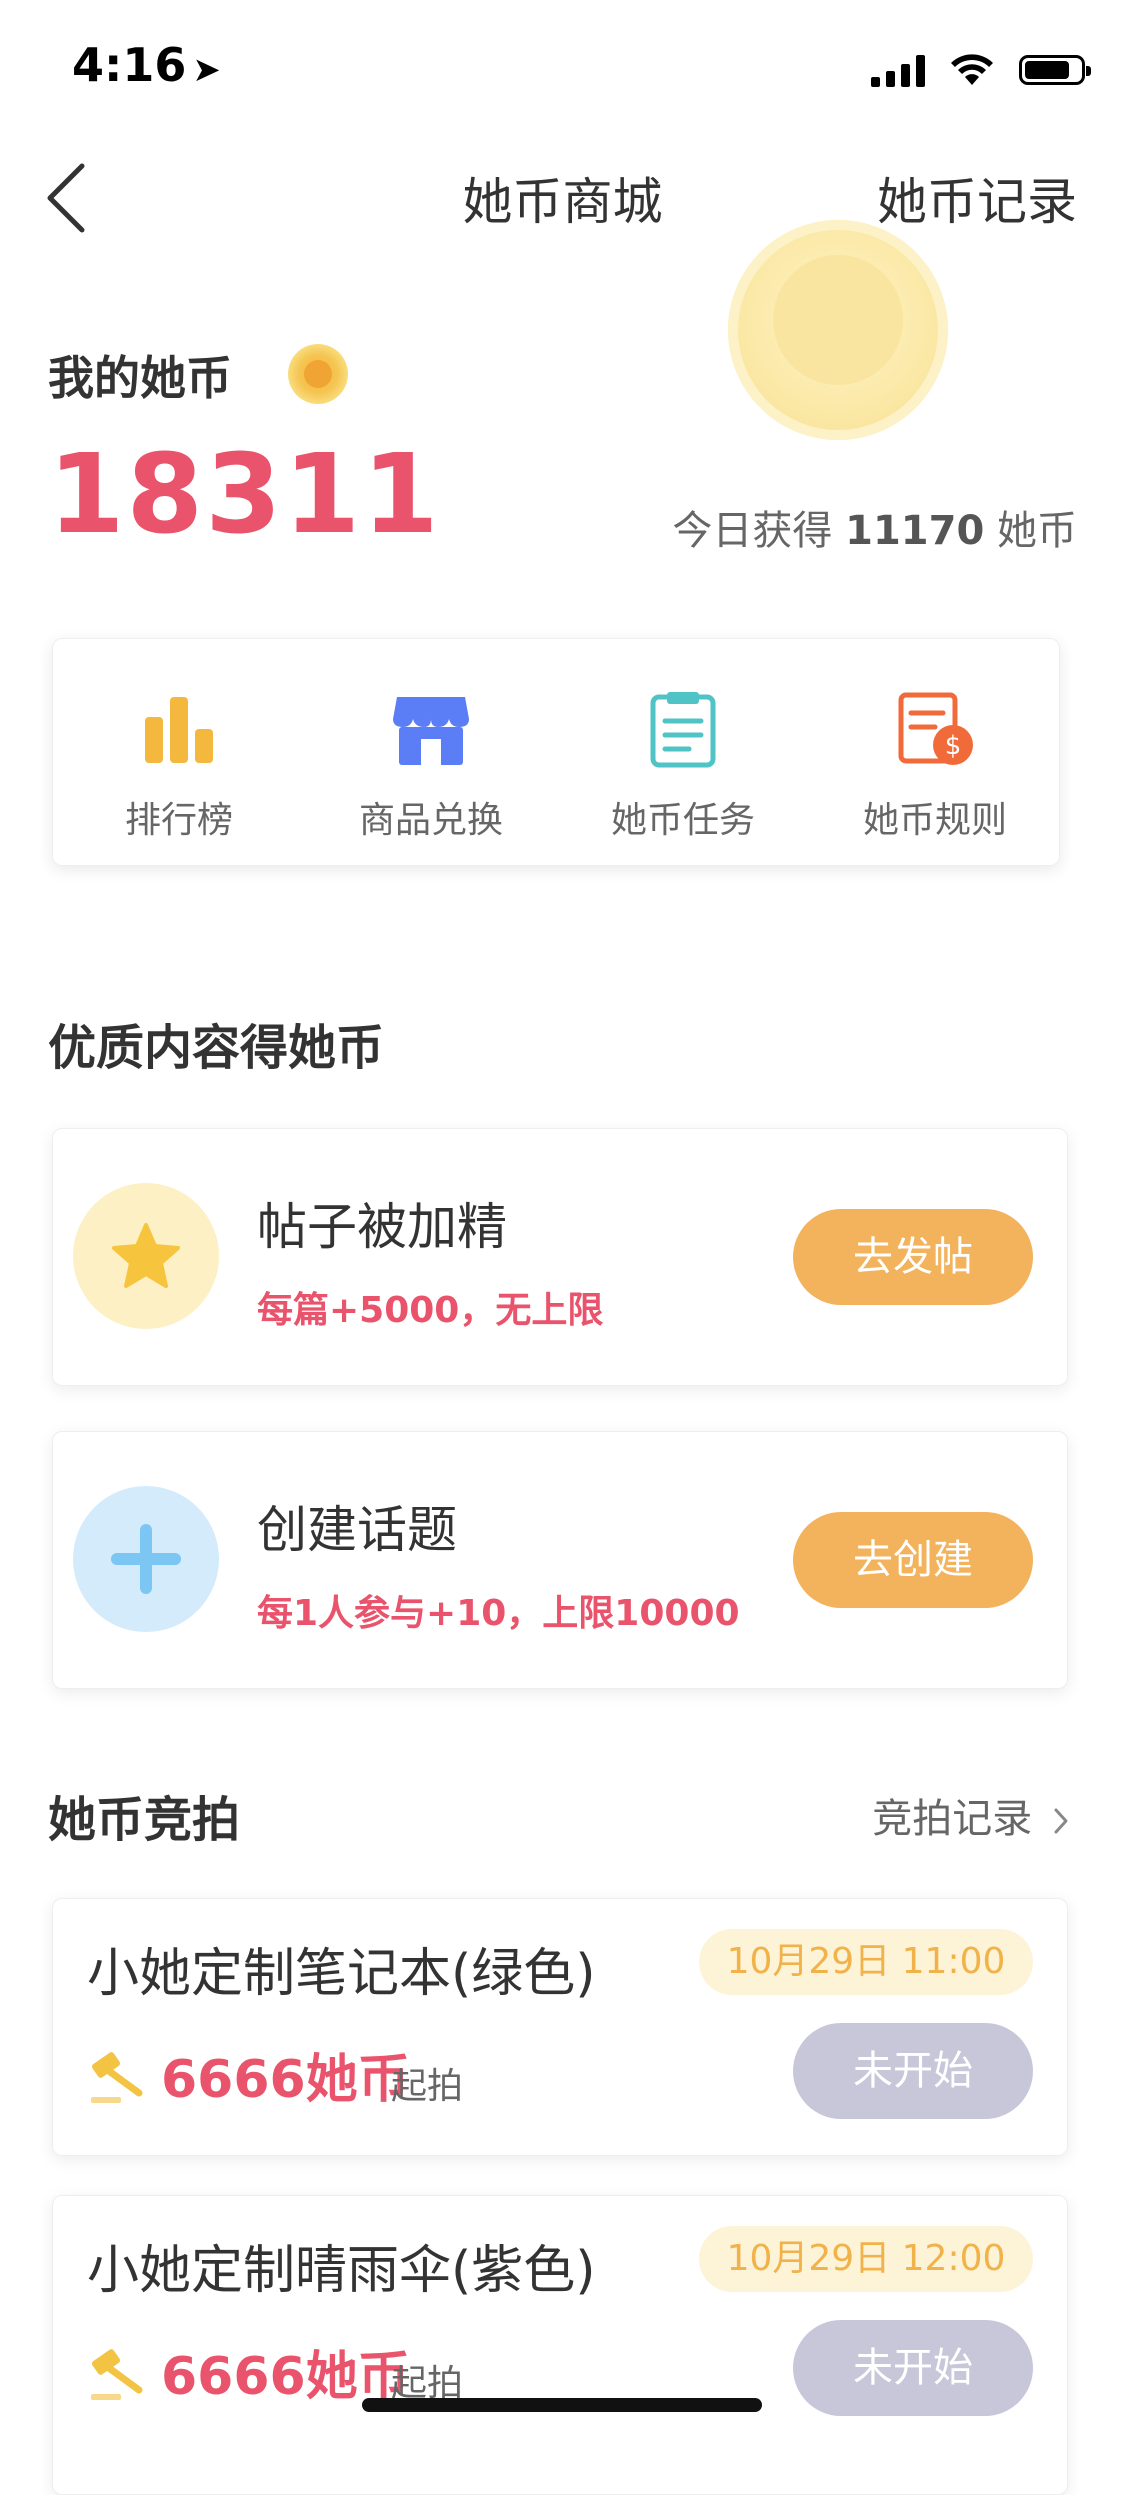  I want to click on wifi-icon, so click(972, 69).